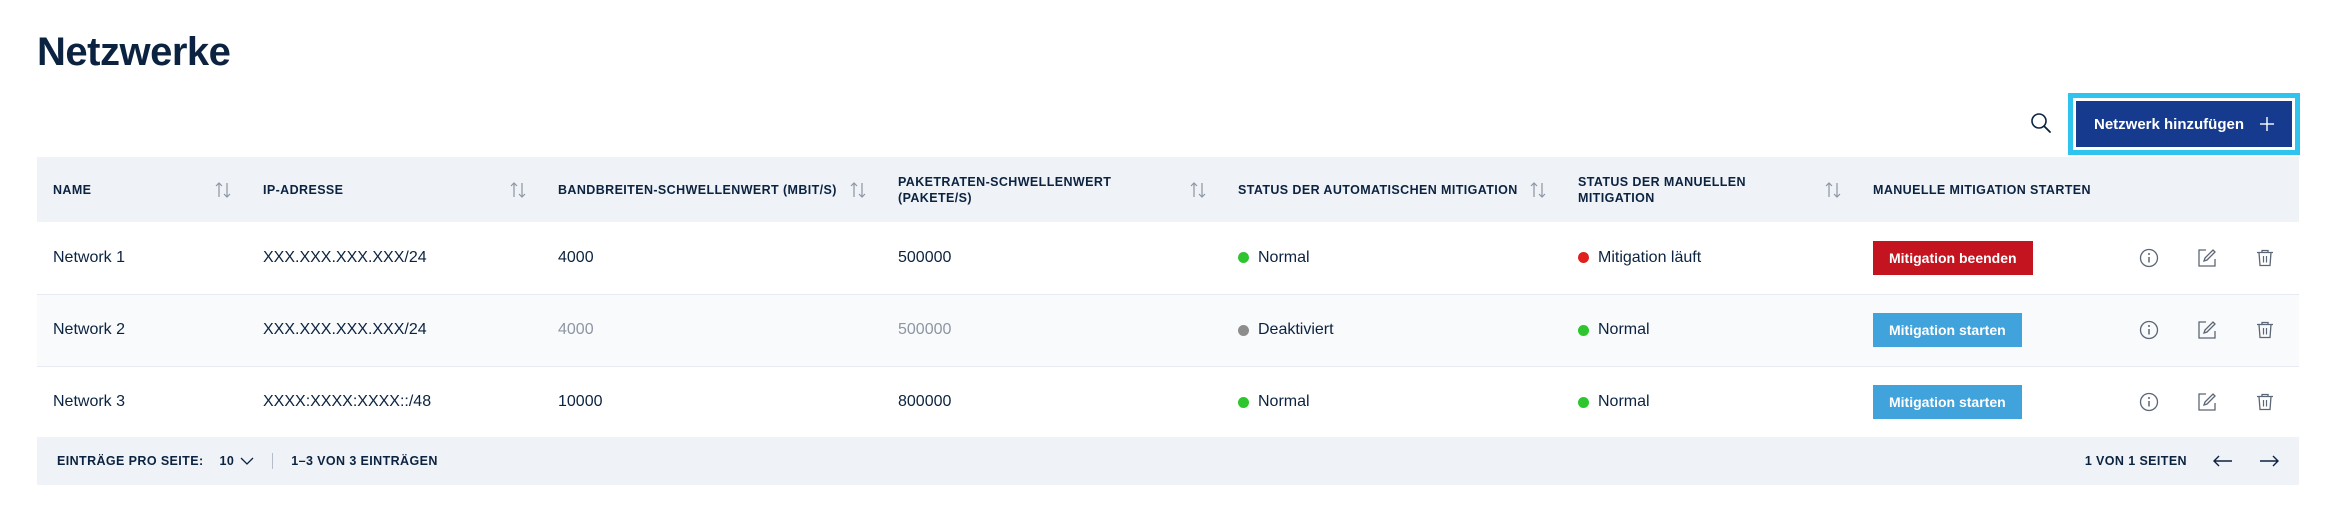  I want to click on per-page-label: EINTRÄGE PRO SEITE:, so click(130, 461).